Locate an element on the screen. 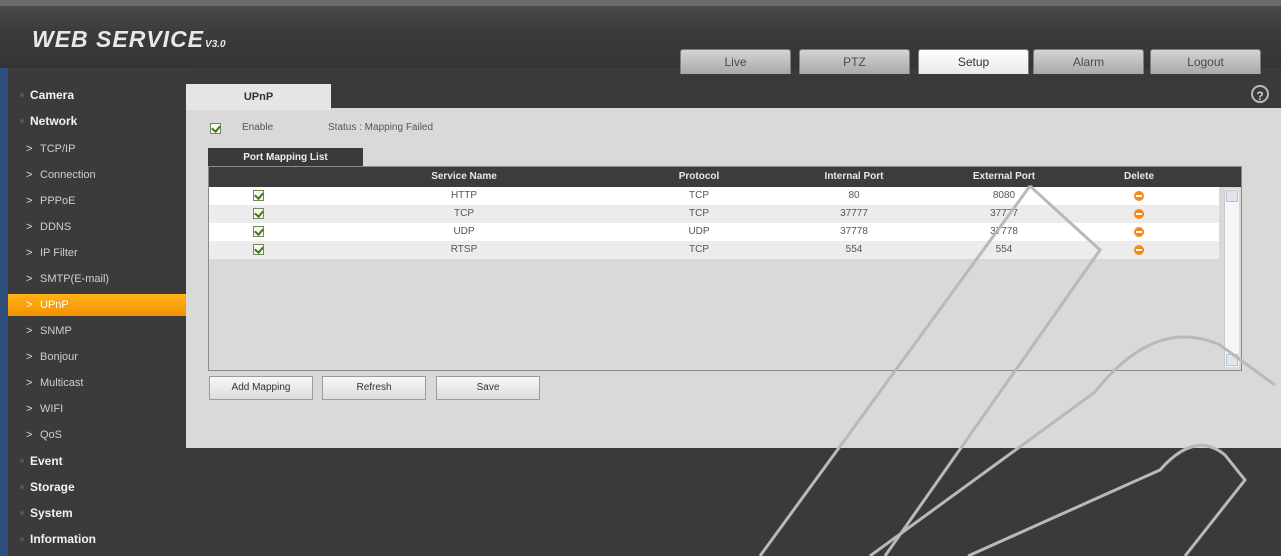  logo-text: WEB SERVICE is located at coordinates (118, 39).